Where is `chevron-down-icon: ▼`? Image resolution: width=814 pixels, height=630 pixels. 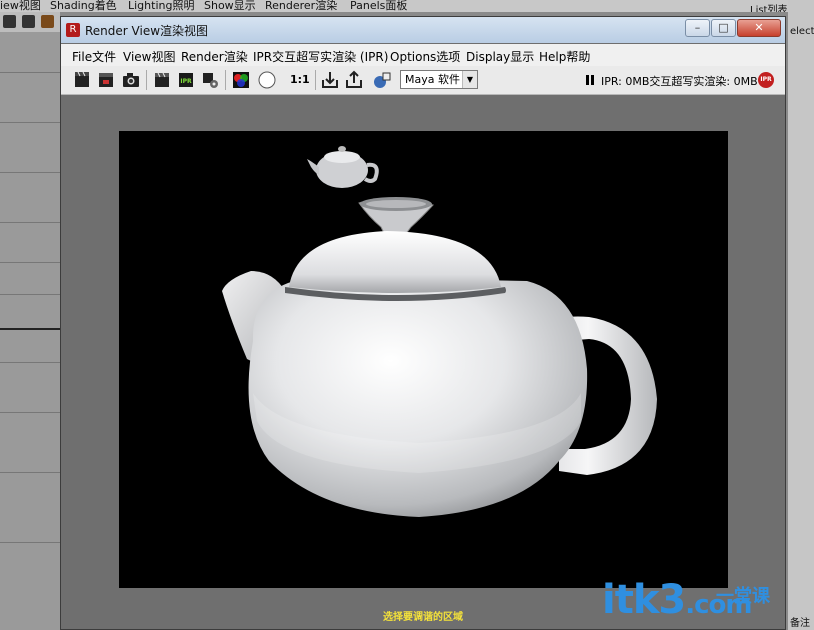
chevron-down-icon: ▼ is located at coordinates (469, 79).